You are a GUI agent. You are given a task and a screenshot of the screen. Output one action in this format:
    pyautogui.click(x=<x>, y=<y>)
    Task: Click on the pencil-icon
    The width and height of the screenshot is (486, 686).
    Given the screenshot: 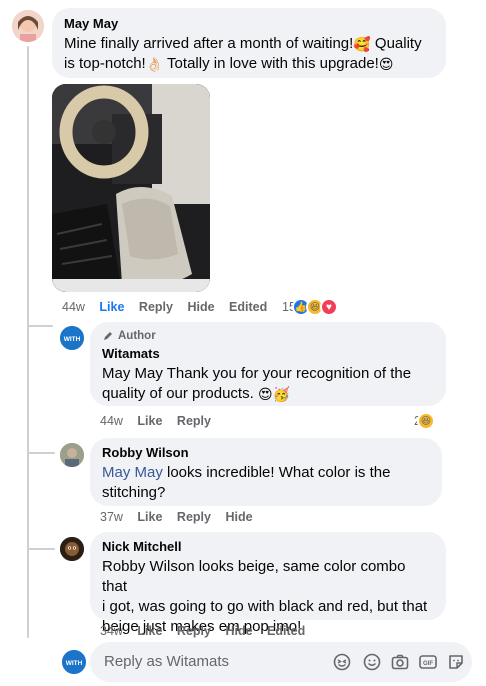 What is the action you would take?
    pyautogui.click(x=108, y=336)
    